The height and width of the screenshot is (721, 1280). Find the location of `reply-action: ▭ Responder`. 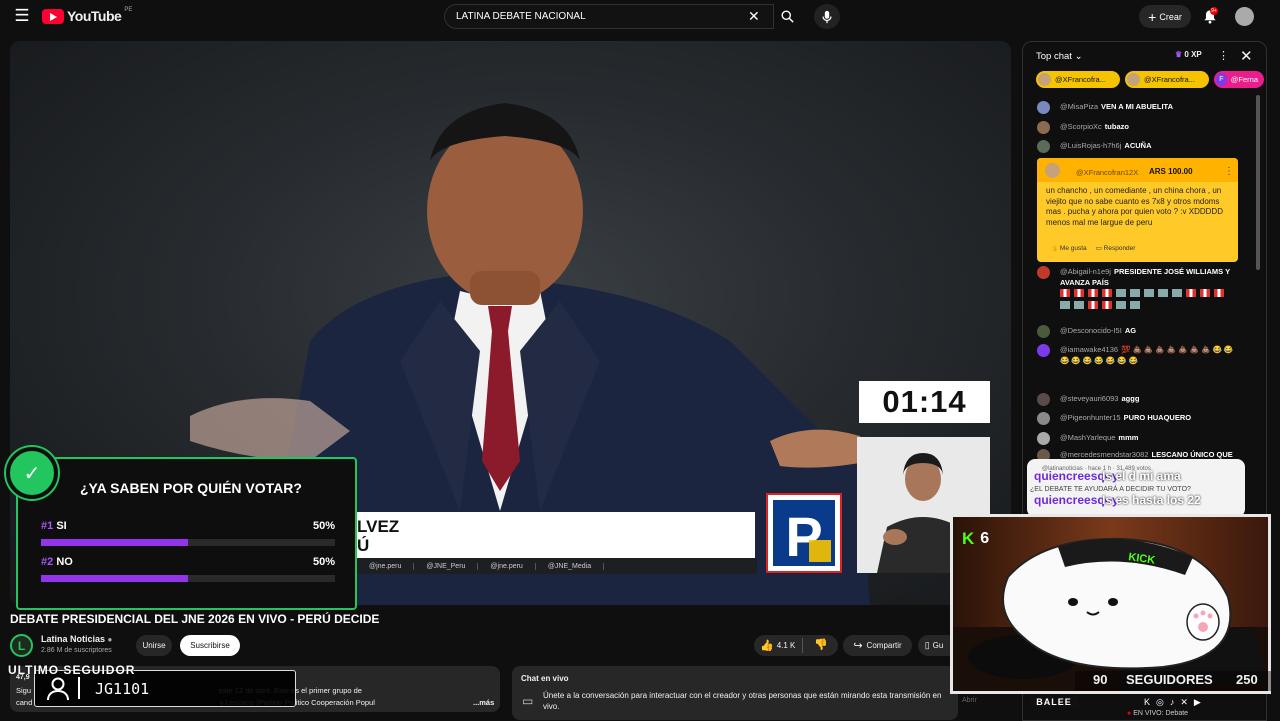

reply-action: ▭ Responder is located at coordinates (1116, 248).